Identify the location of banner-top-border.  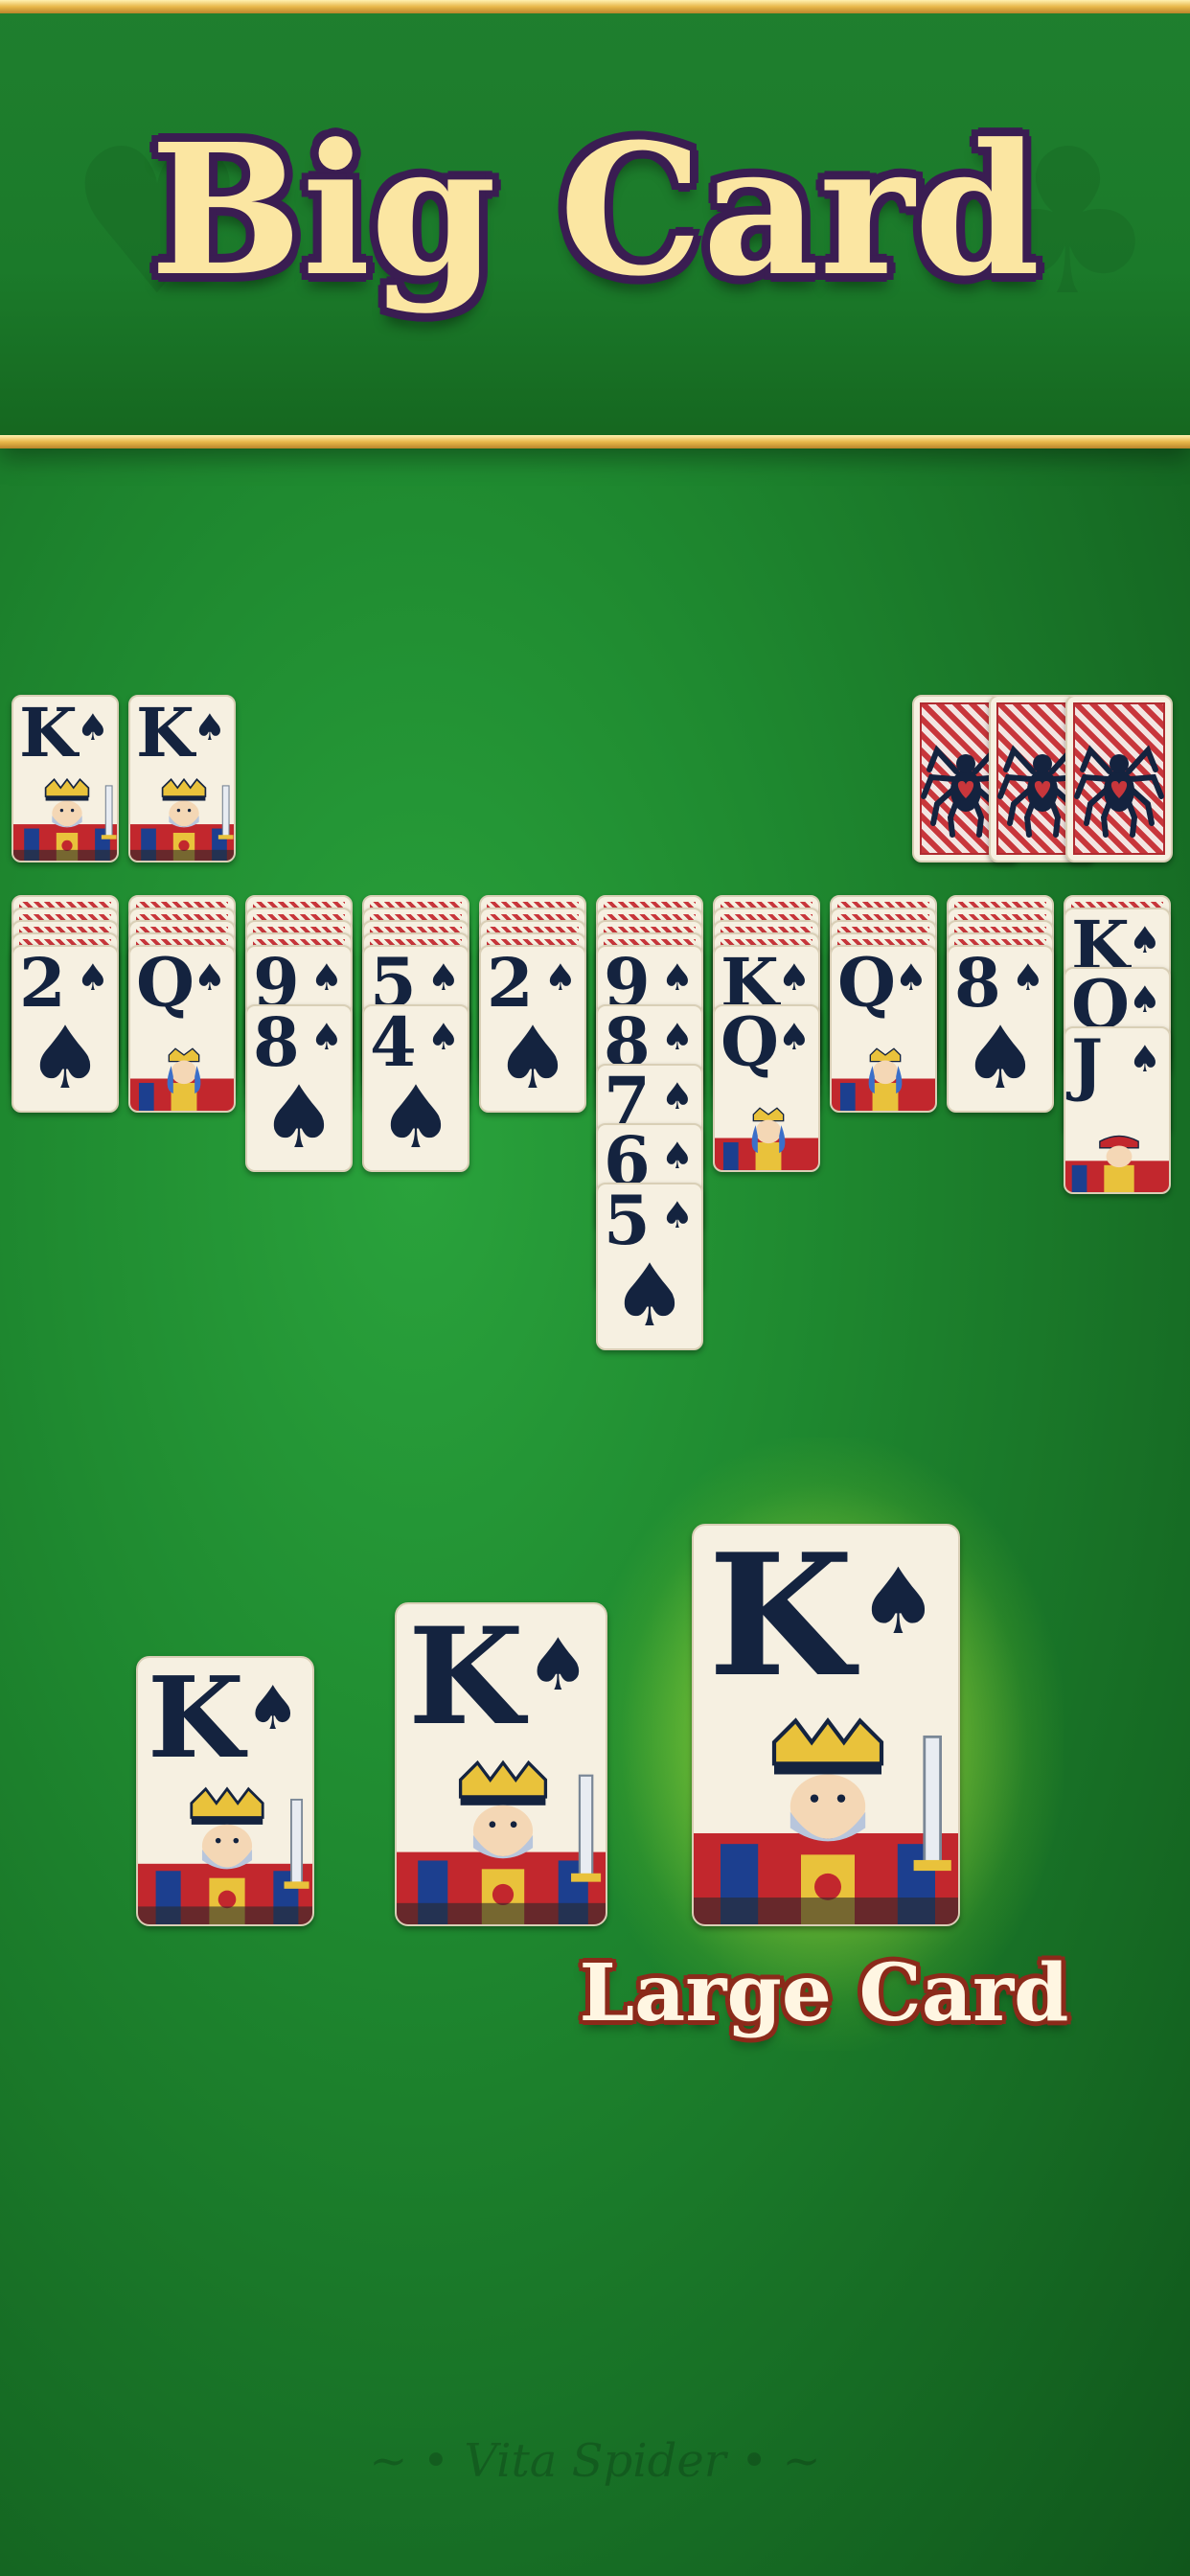
(595, 6).